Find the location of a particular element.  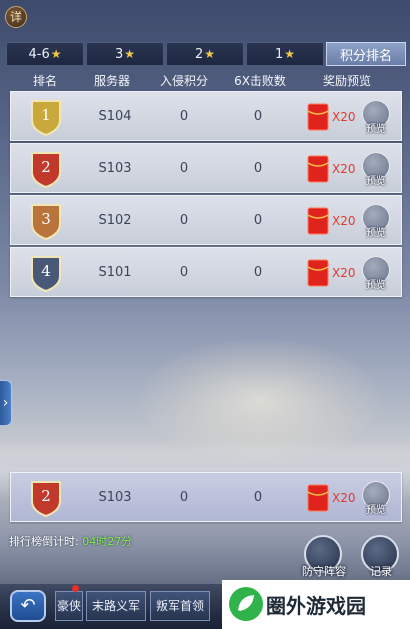

detail-button: 详 is located at coordinates (16, 17).